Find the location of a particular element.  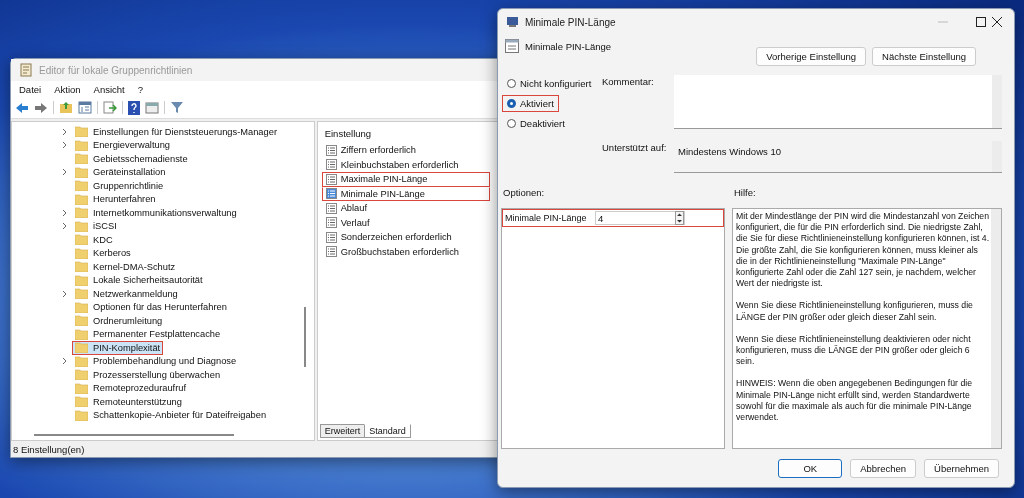

app-icon is located at coordinates (512, 22).